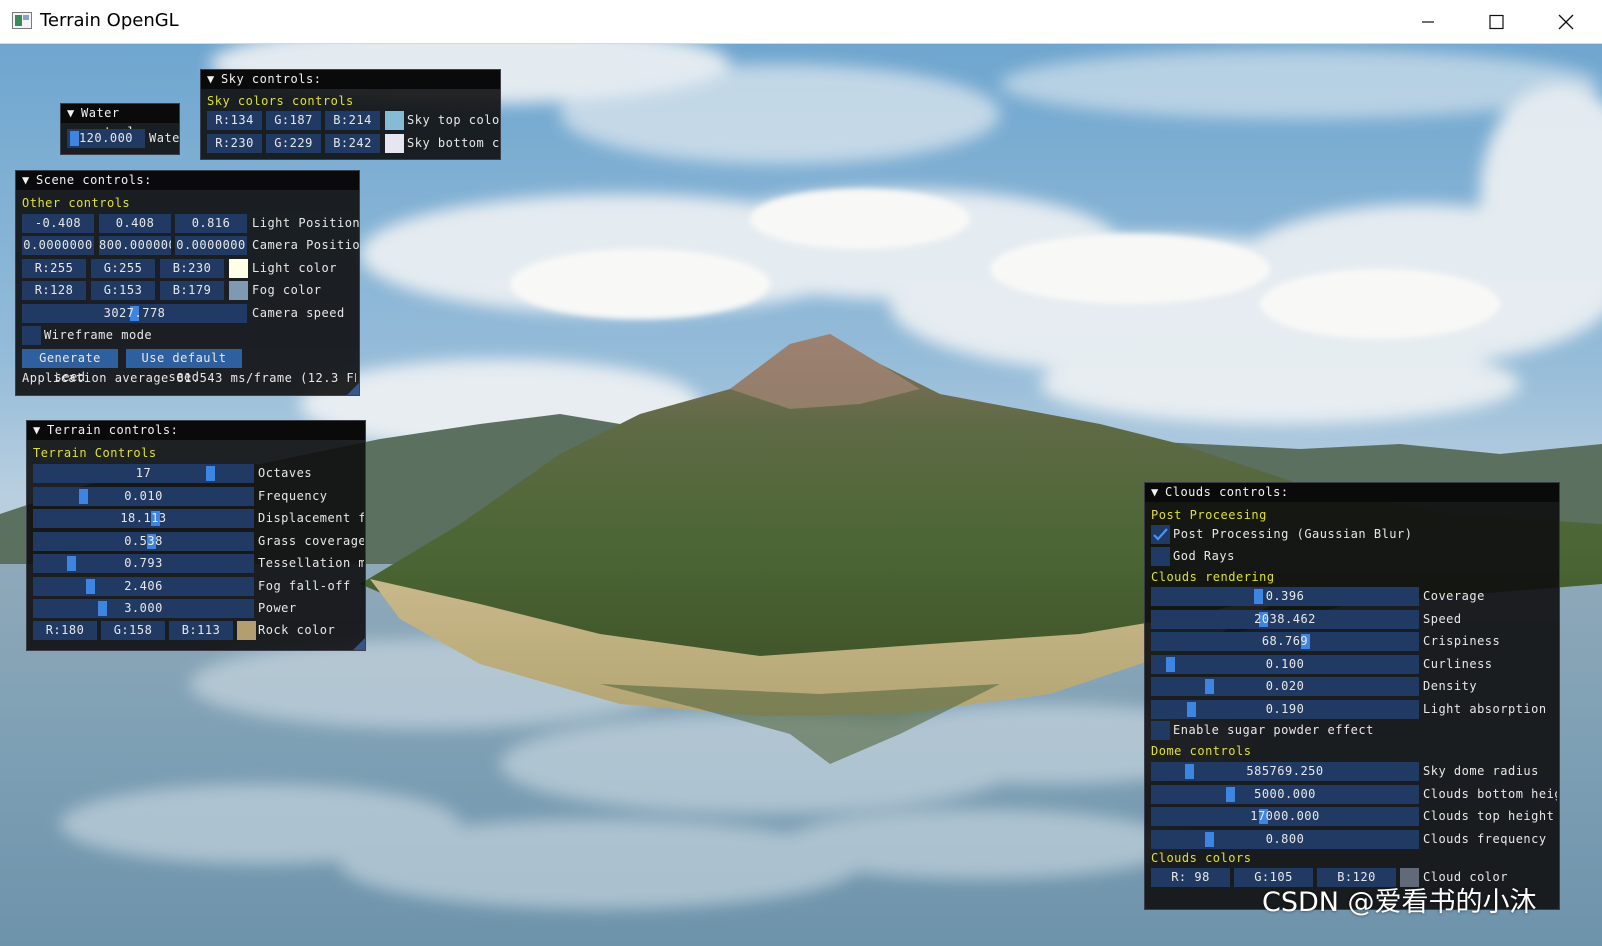 This screenshot has height=946, width=1602. I want to click on light-position-z: 0.816, so click(211, 223).